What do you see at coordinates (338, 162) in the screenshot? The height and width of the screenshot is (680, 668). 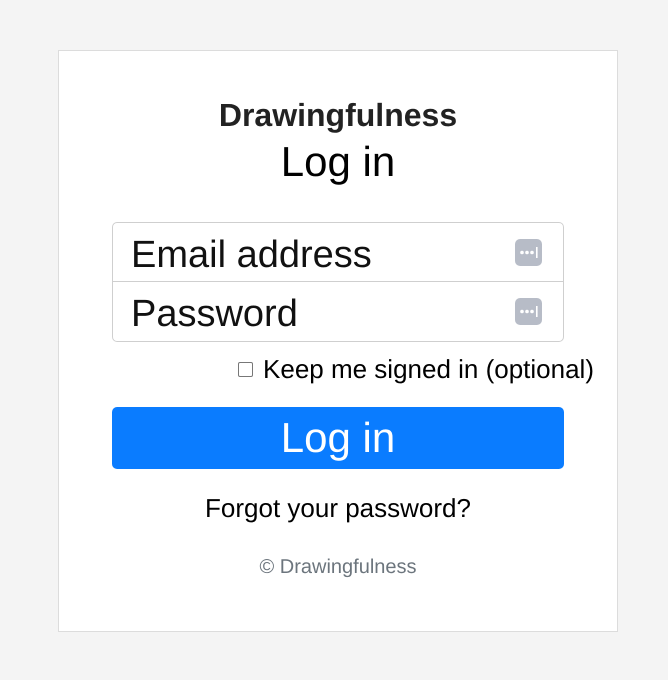 I see `page-heading: Log in` at bounding box center [338, 162].